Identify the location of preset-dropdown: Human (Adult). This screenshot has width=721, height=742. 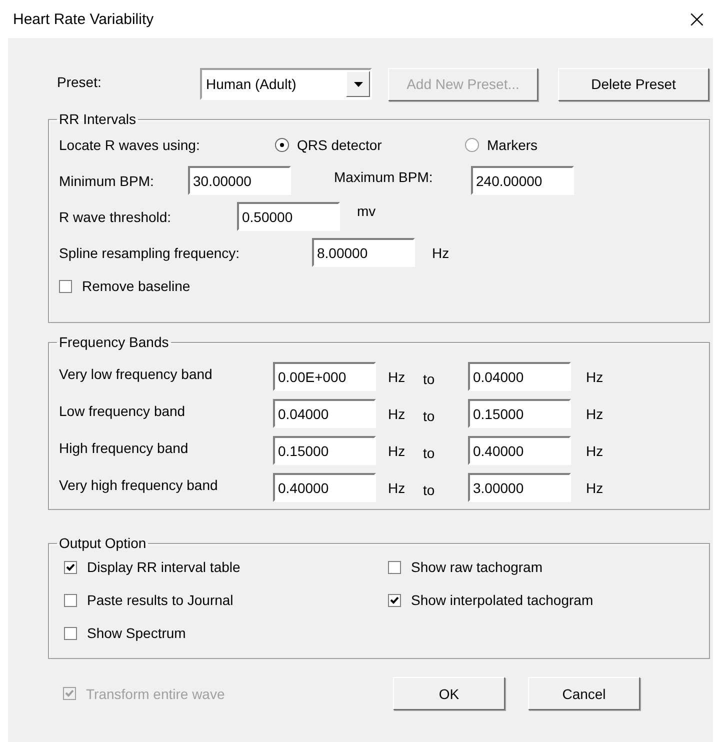
(286, 84).